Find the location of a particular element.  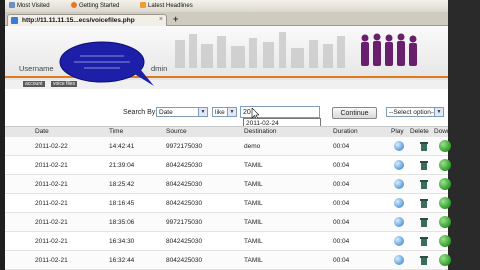

cell-time: 14:42:41 is located at coordinates (122, 146).